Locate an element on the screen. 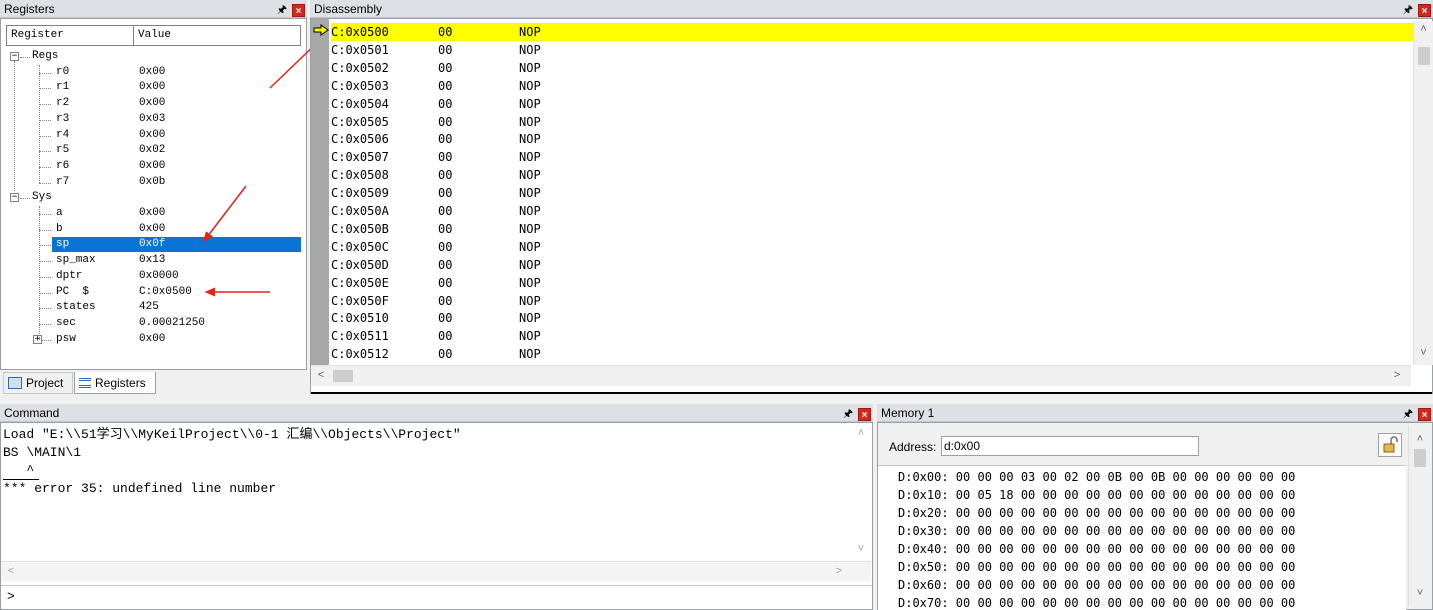 Image resolution: width=1433 pixels, height=610 pixels. instruction-row: C:0x0510 00 NOP is located at coordinates (871, 318).